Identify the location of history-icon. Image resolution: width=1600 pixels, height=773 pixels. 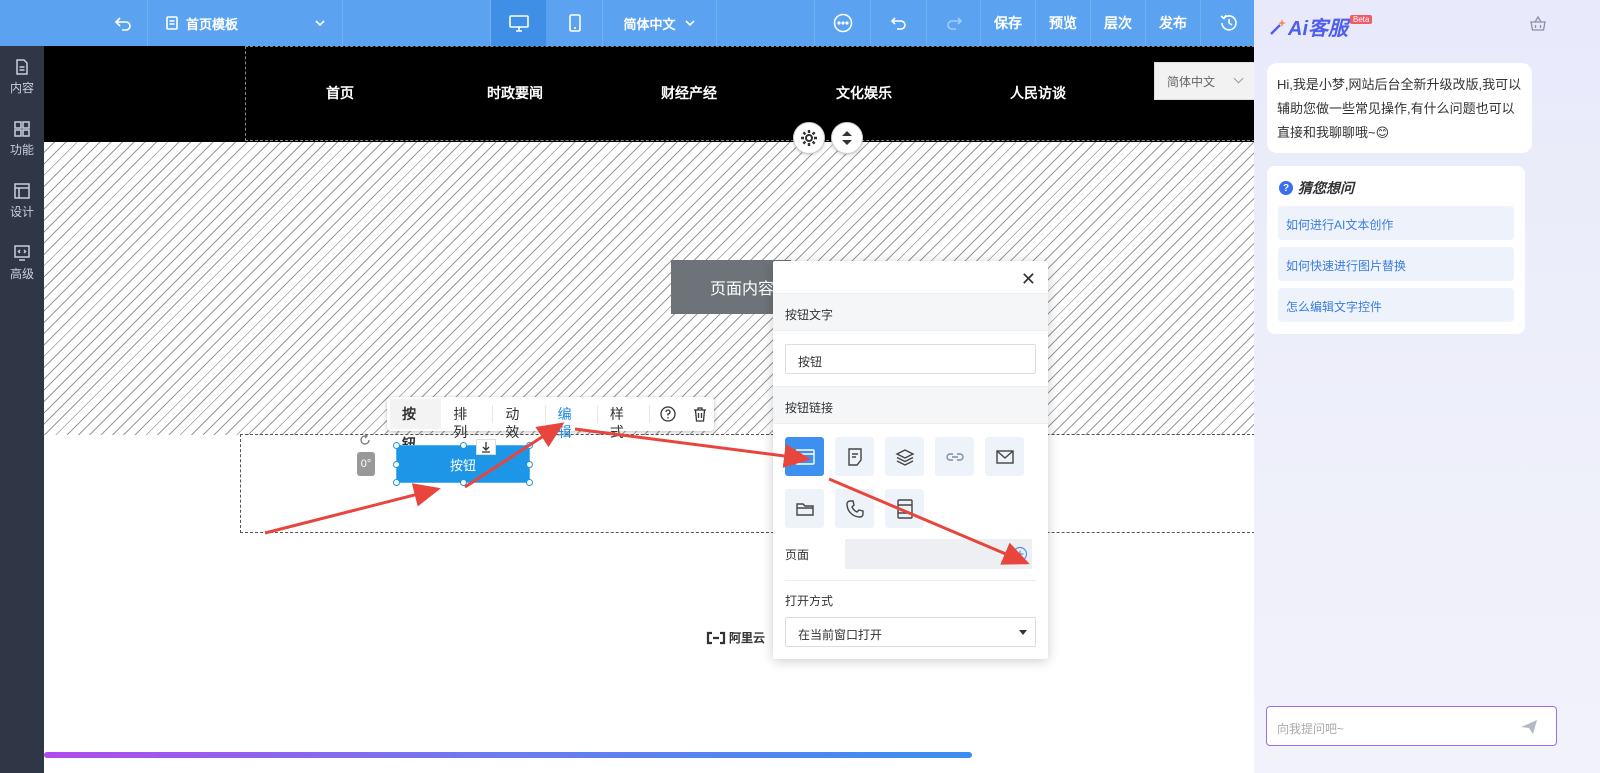
(1228, 22).